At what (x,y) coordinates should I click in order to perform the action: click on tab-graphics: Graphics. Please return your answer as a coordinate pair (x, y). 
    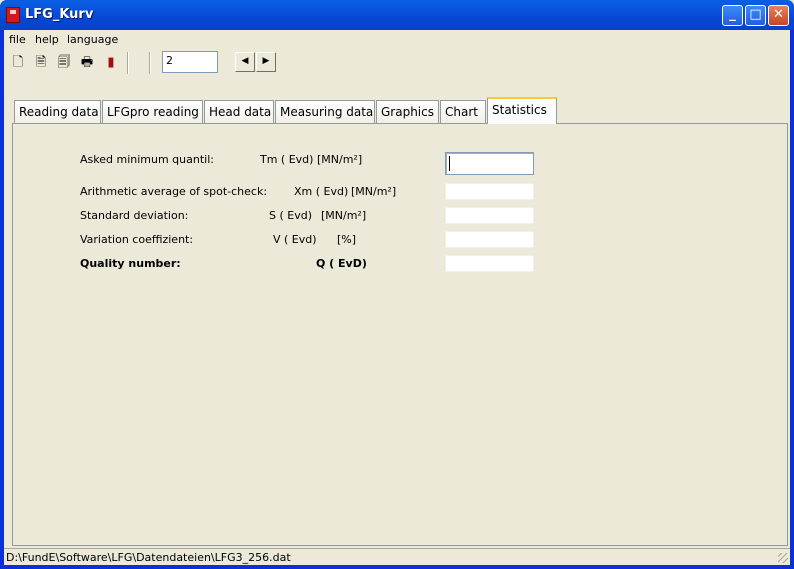
    Looking at the image, I should click on (407, 112).